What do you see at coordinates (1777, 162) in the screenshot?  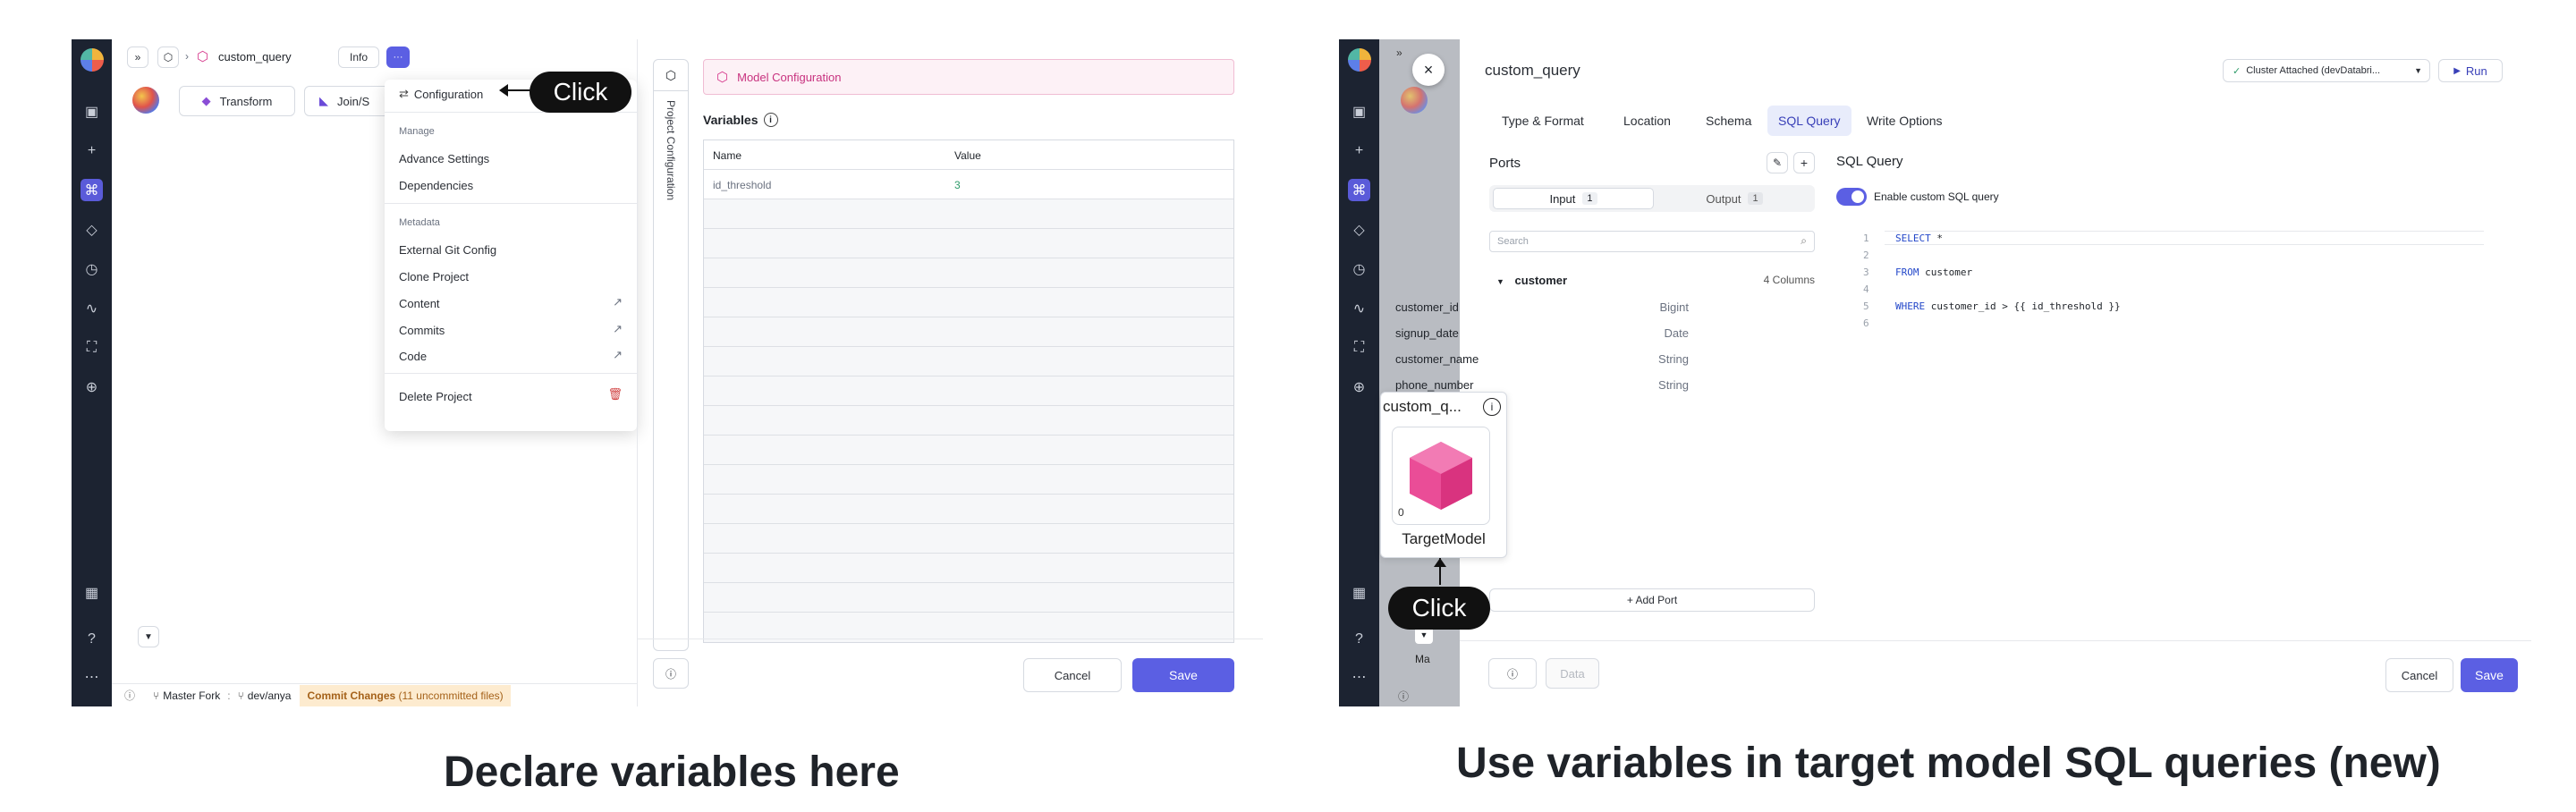 I see `edit-icon: ✎` at bounding box center [1777, 162].